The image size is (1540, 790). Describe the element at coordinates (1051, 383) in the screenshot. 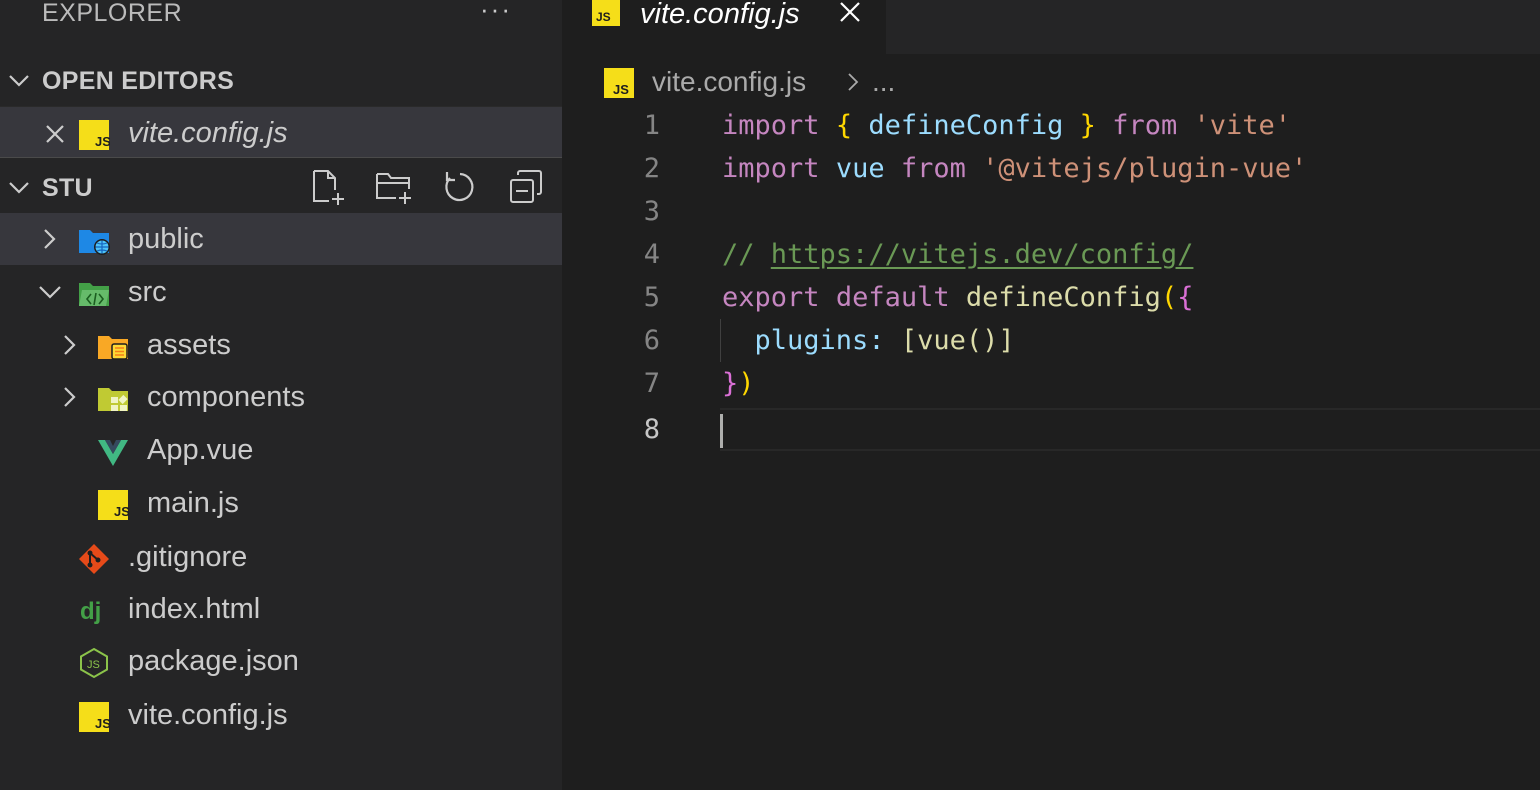

I see `code-line: 7 })` at that location.